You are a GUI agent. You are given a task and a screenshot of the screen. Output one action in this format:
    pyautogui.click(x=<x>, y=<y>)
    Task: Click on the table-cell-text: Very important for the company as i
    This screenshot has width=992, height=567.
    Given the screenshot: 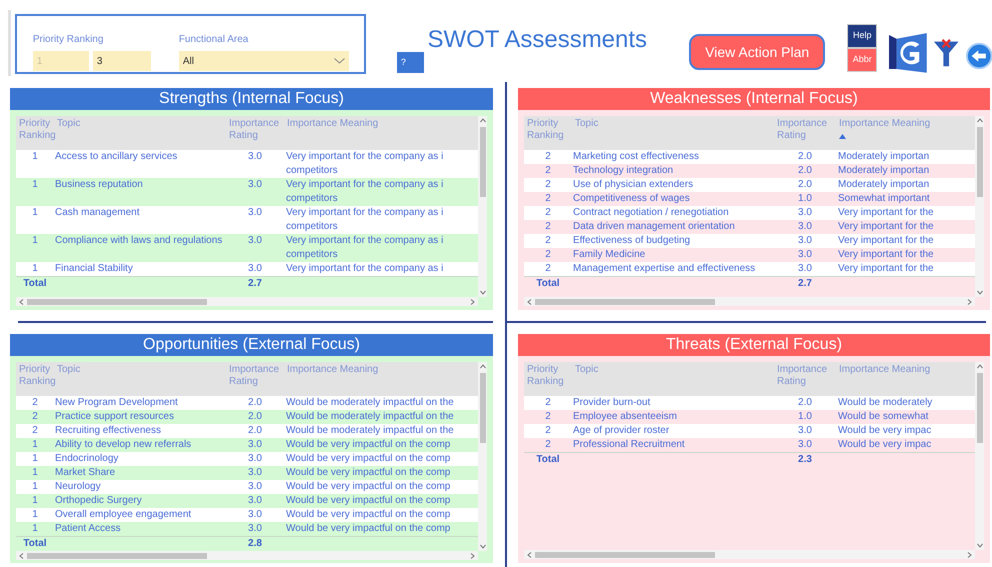 What is the action you would take?
    pyautogui.click(x=365, y=185)
    